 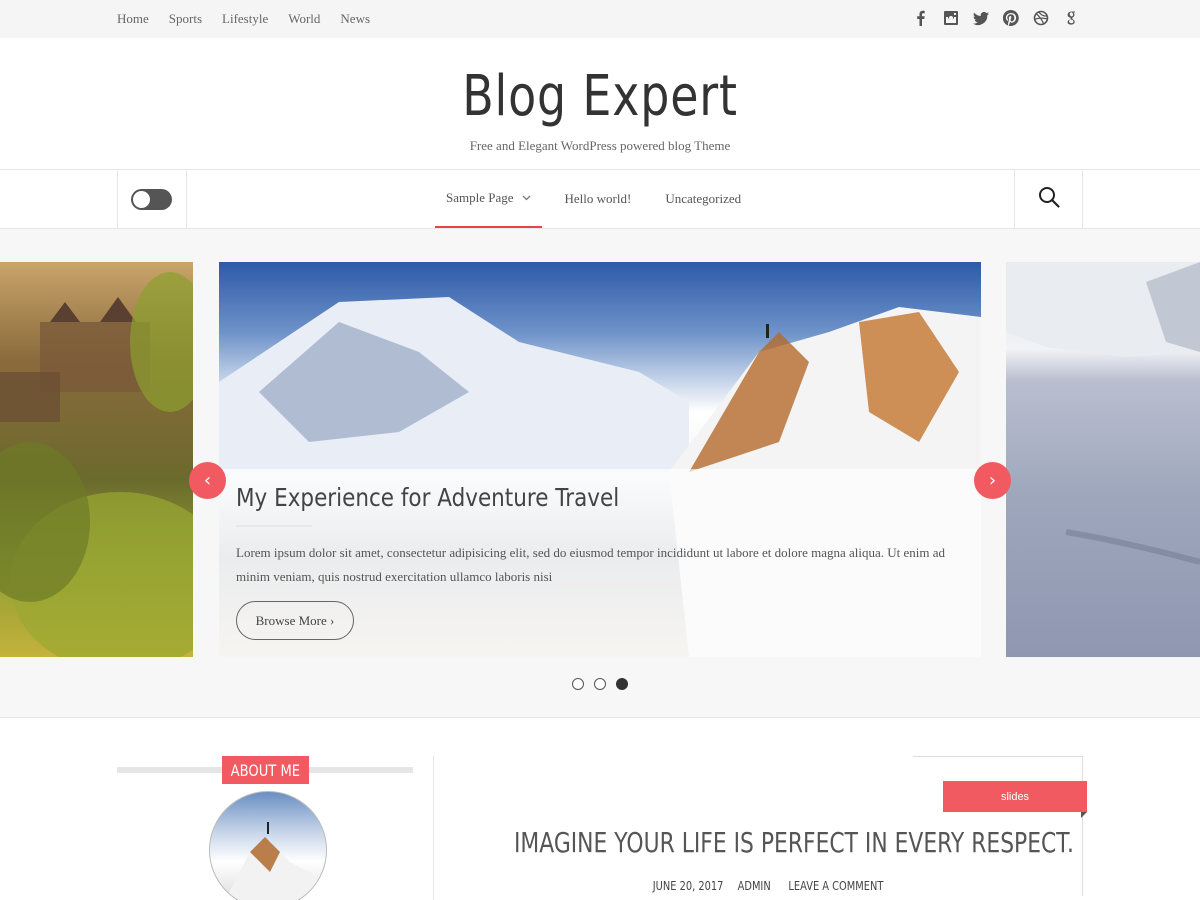 I want to click on nav-item-label: Hello world!, so click(x=598, y=198).